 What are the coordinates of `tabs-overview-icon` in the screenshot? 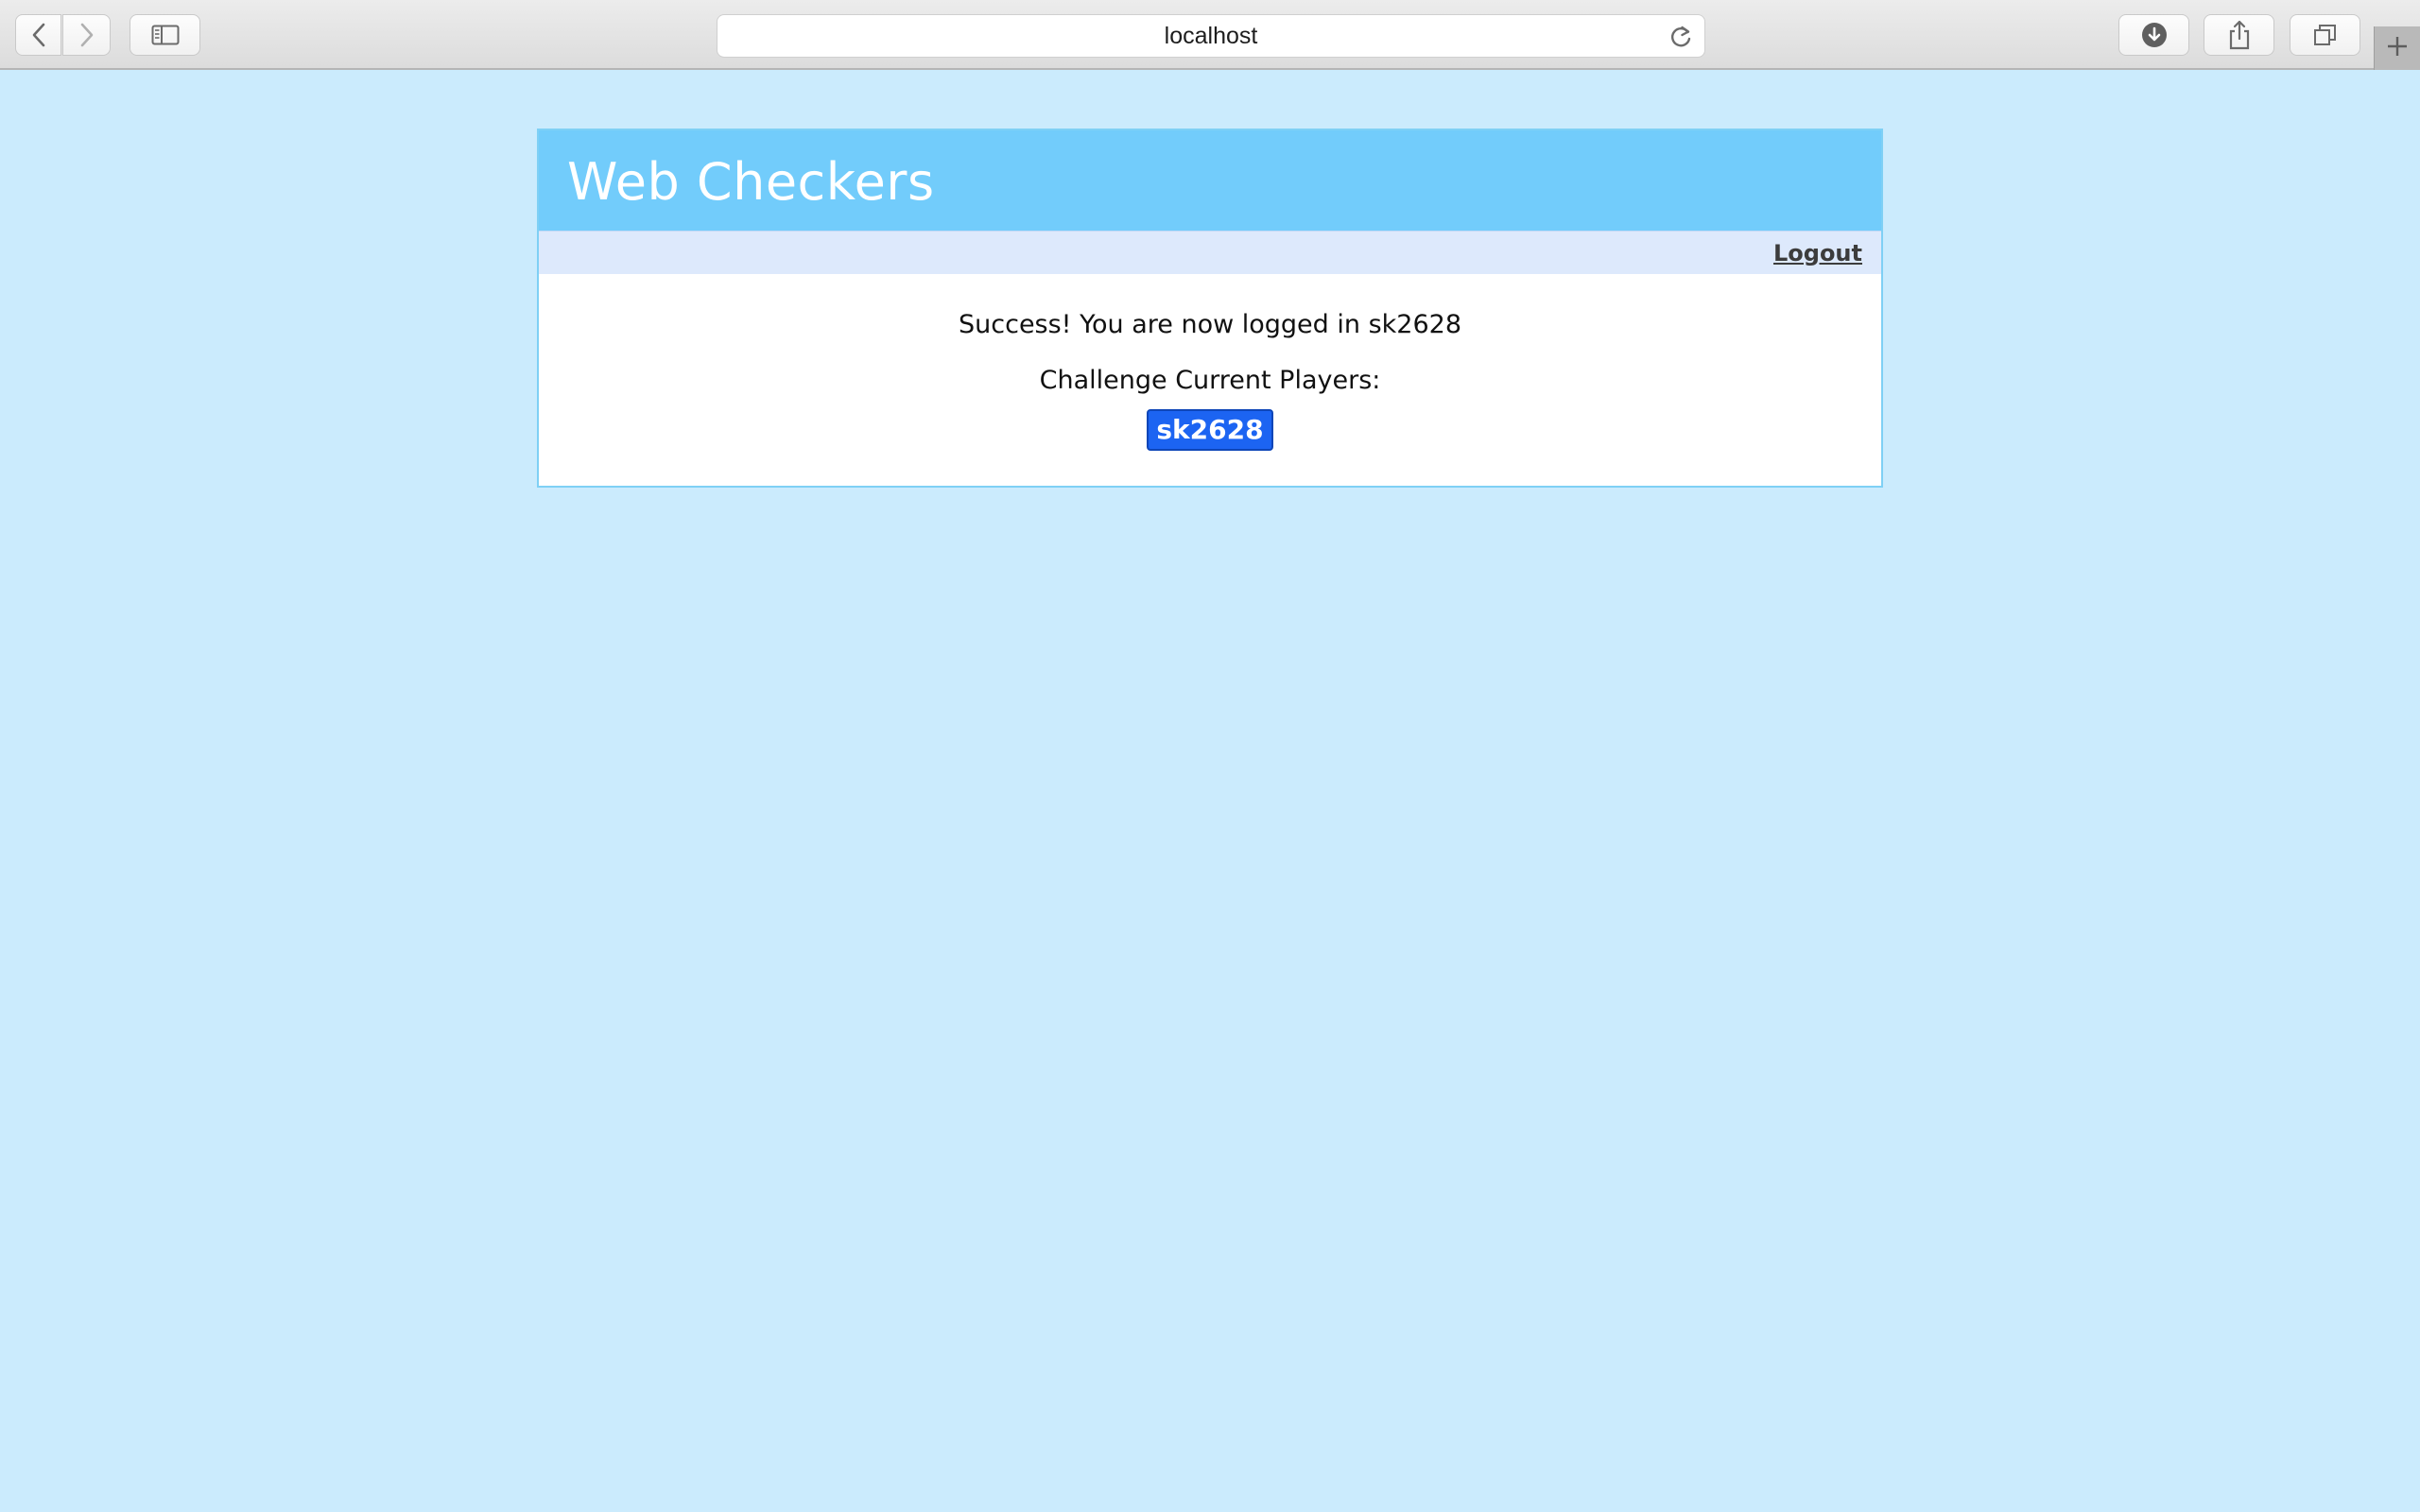 It's located at (2325, 35).